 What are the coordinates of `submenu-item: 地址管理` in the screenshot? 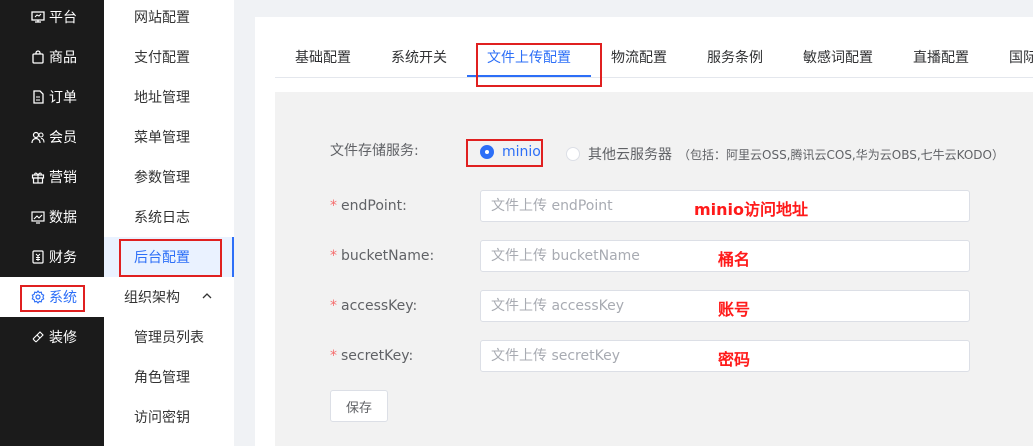 It's located at (169, 97).